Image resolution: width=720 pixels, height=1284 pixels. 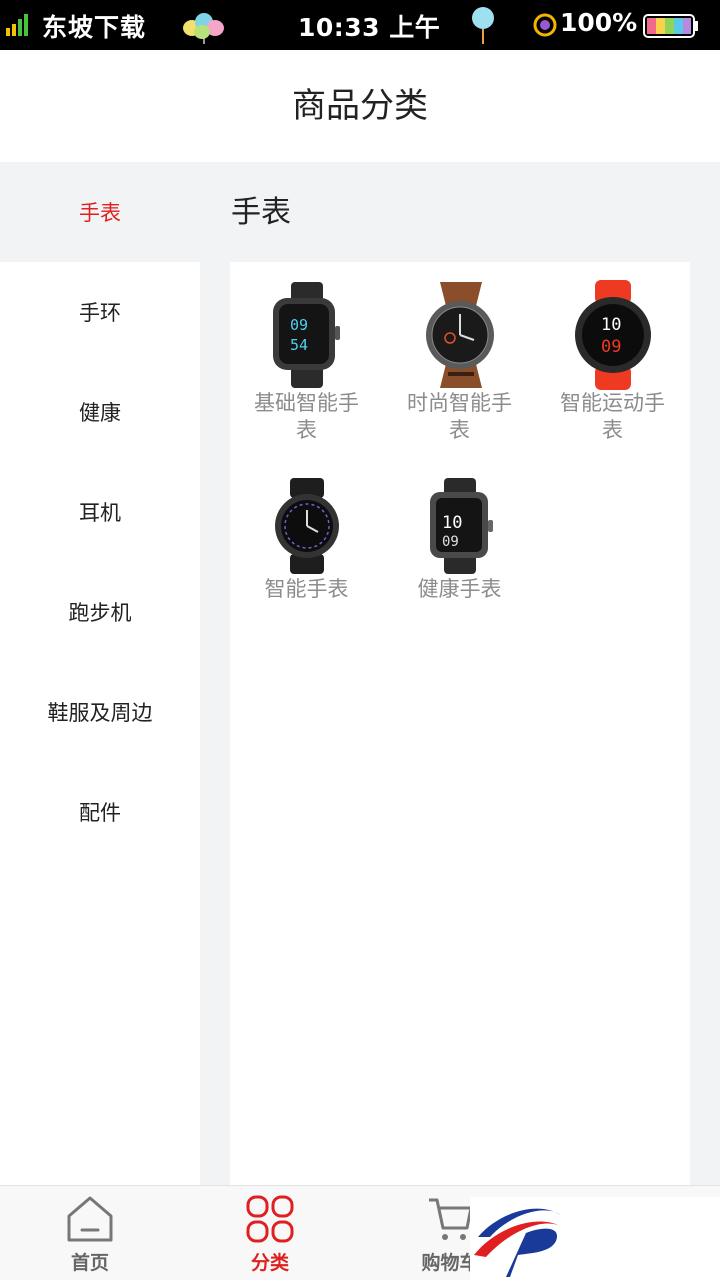 I want to click on svg-text: 54, so click(x=299, y=345).